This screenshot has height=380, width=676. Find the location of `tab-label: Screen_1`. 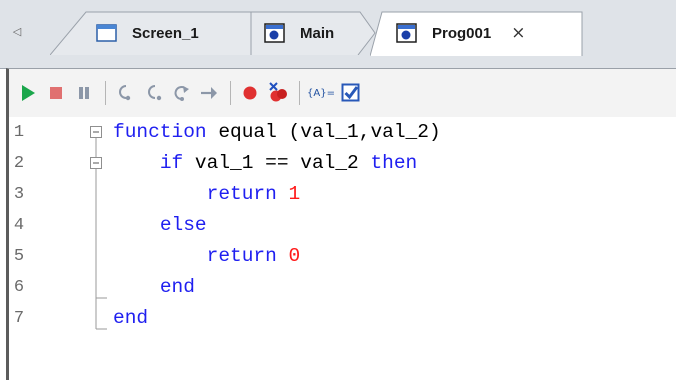

tab-label: Screen_1 is located at coordinates (165, 33).